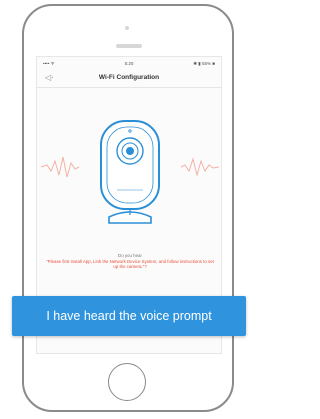 This screenshot has width=320, height=419. I want to click on heard-voice-prompt-button: I have heard the voice prompt, so click(129, 316).